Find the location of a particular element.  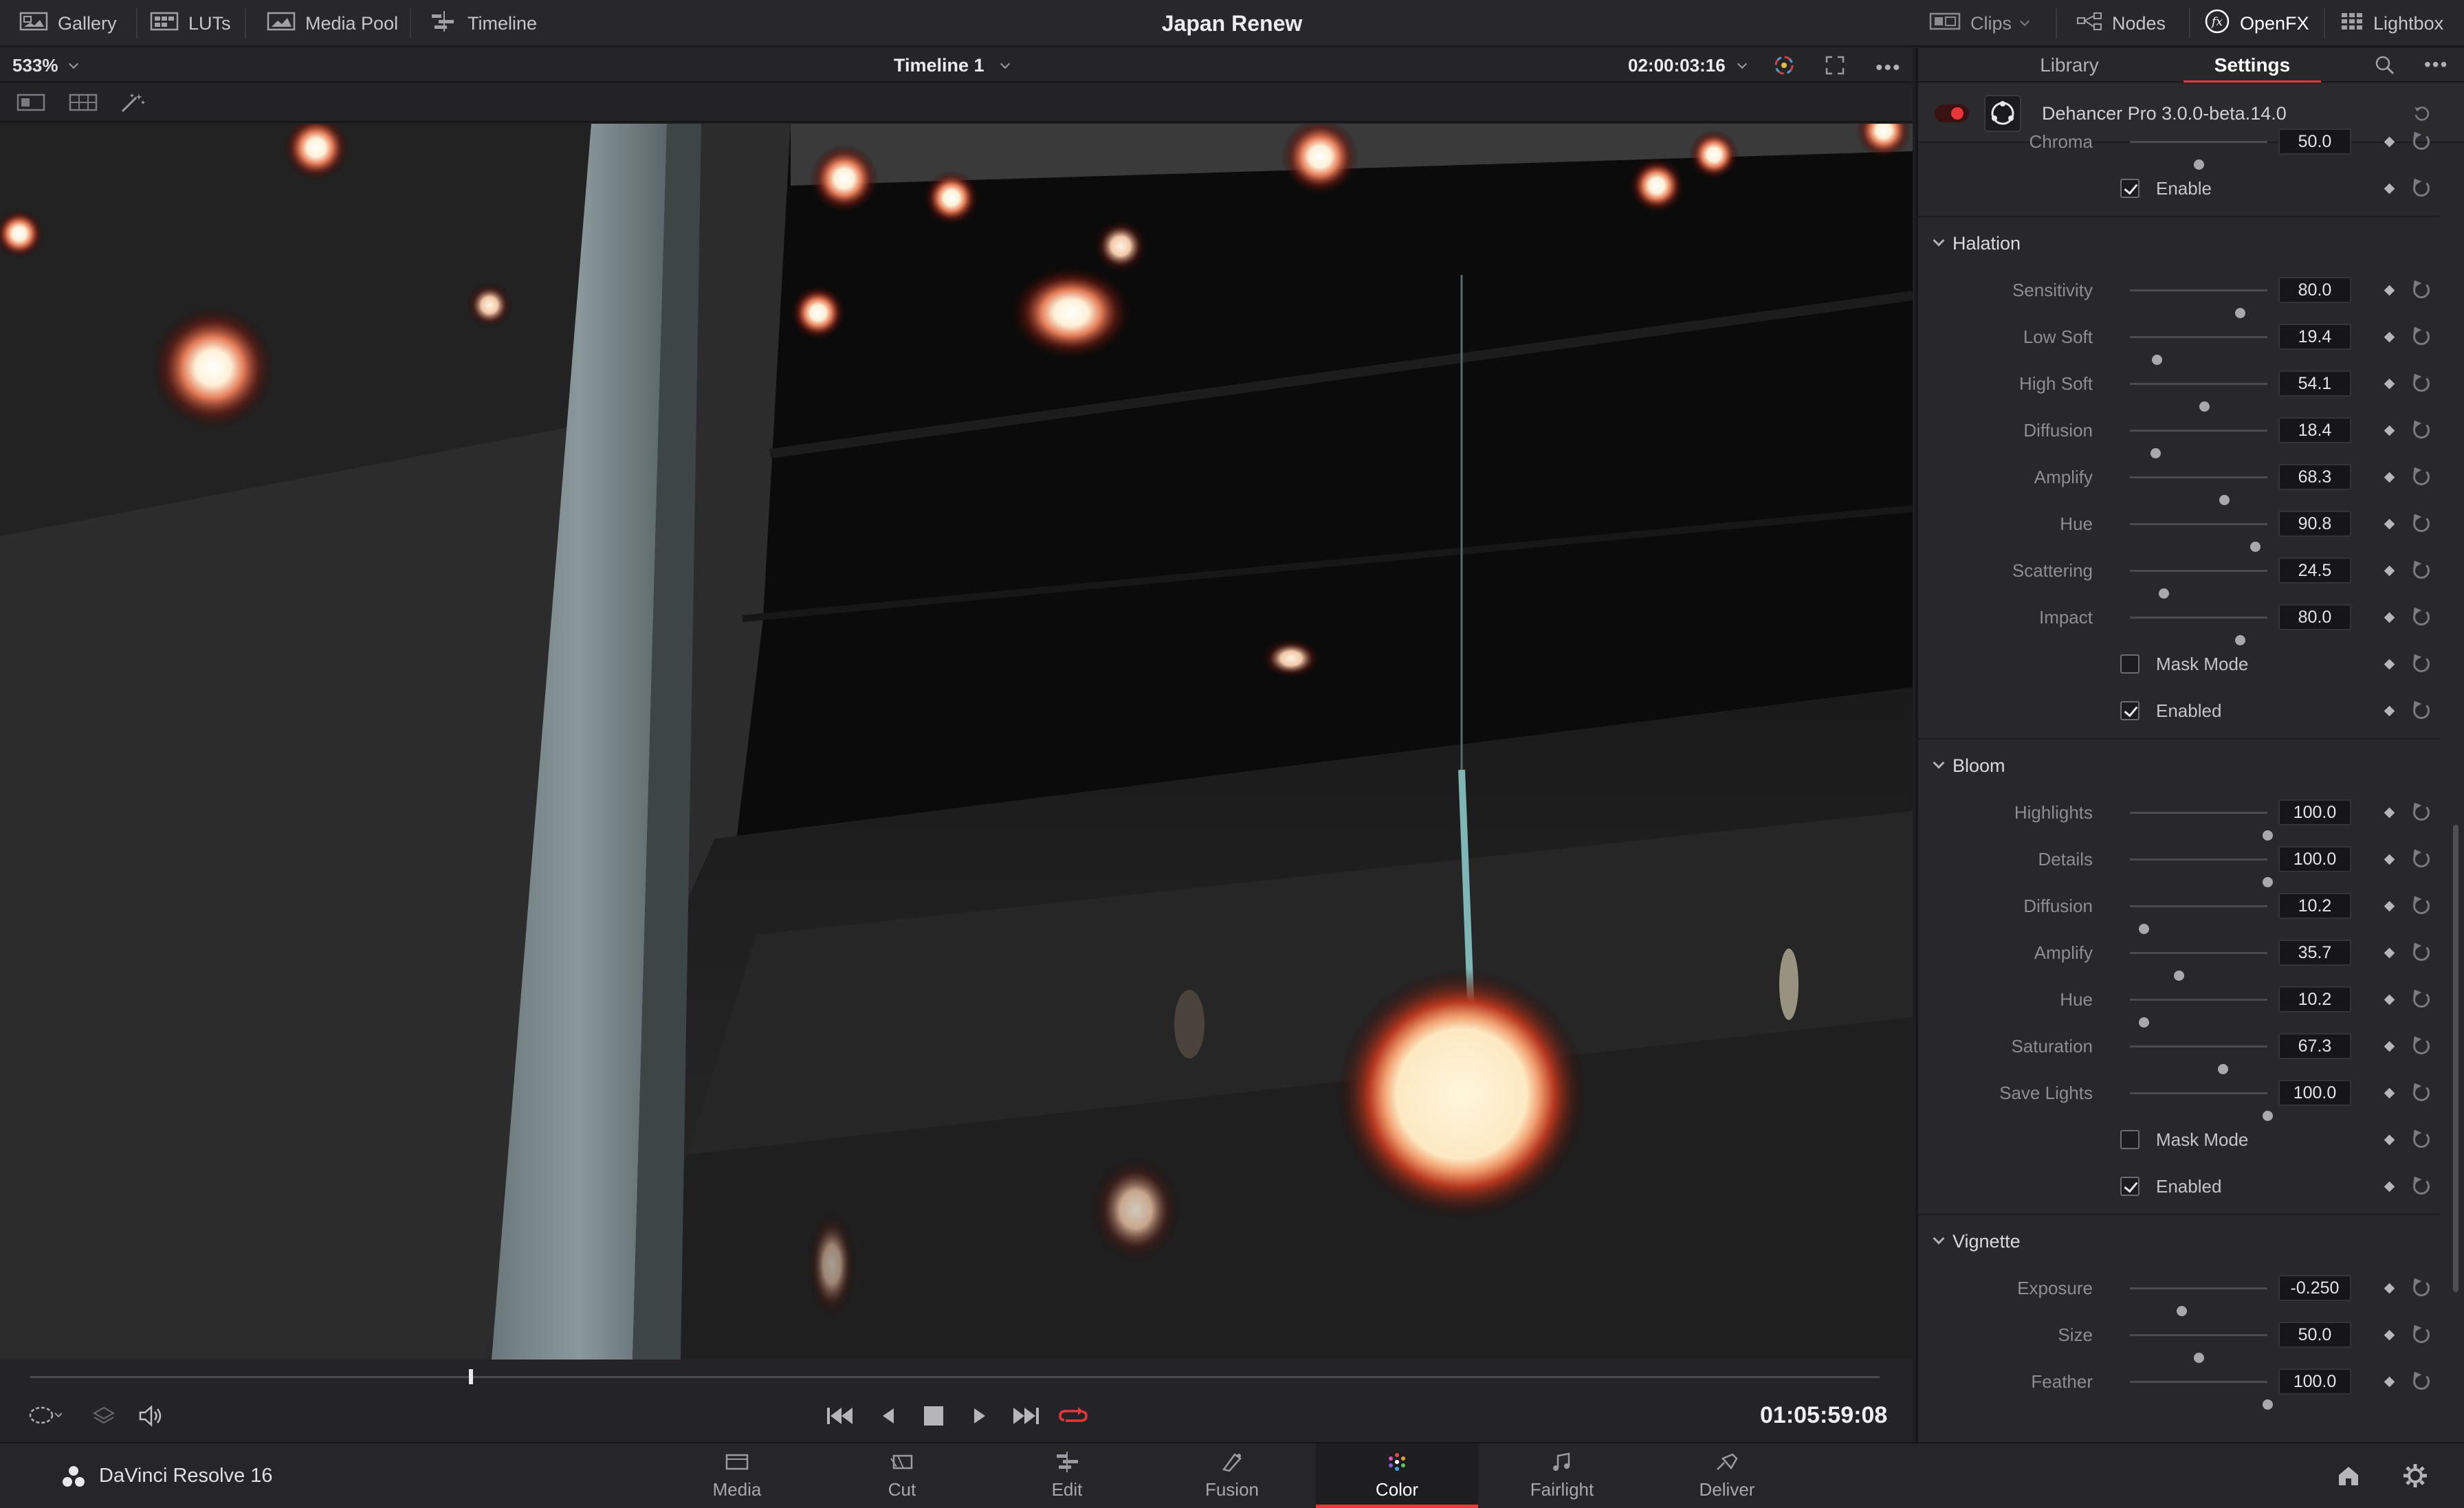

param-value-field: 67.3 is located at coordinates (2314, 1046).